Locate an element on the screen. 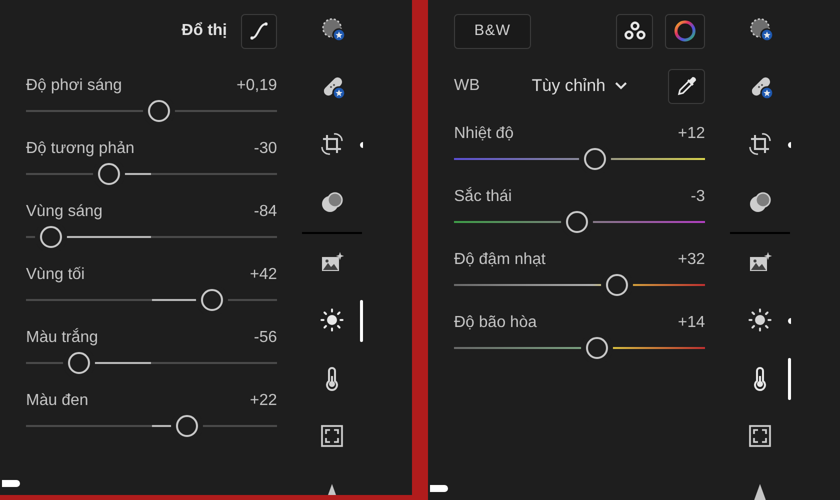 Image resolution: width=840 pixels, height=500 pixels. color-wheel-icon is located at coordinates (685, 31).